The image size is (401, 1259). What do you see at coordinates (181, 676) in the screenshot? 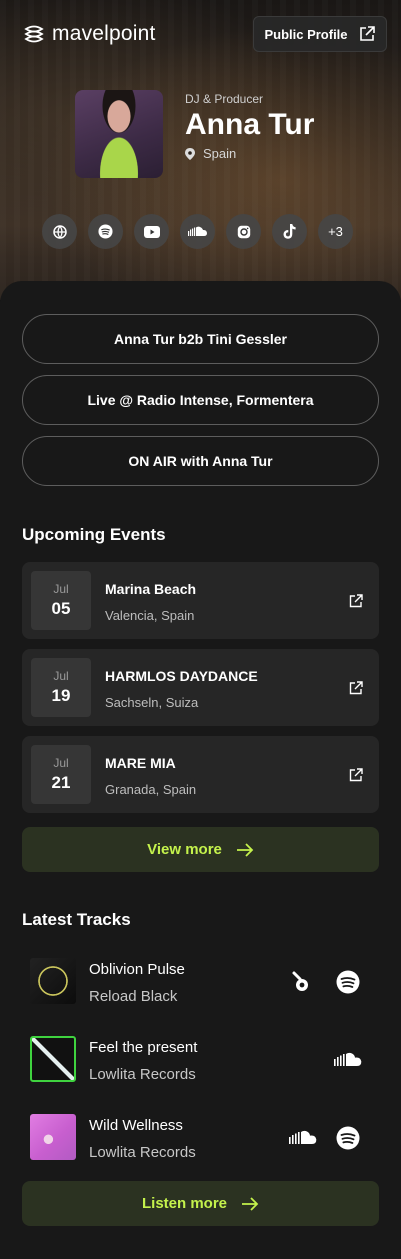
I see `event-title: HARMLOS DAYDANCE` at bounding box center [181, 676].